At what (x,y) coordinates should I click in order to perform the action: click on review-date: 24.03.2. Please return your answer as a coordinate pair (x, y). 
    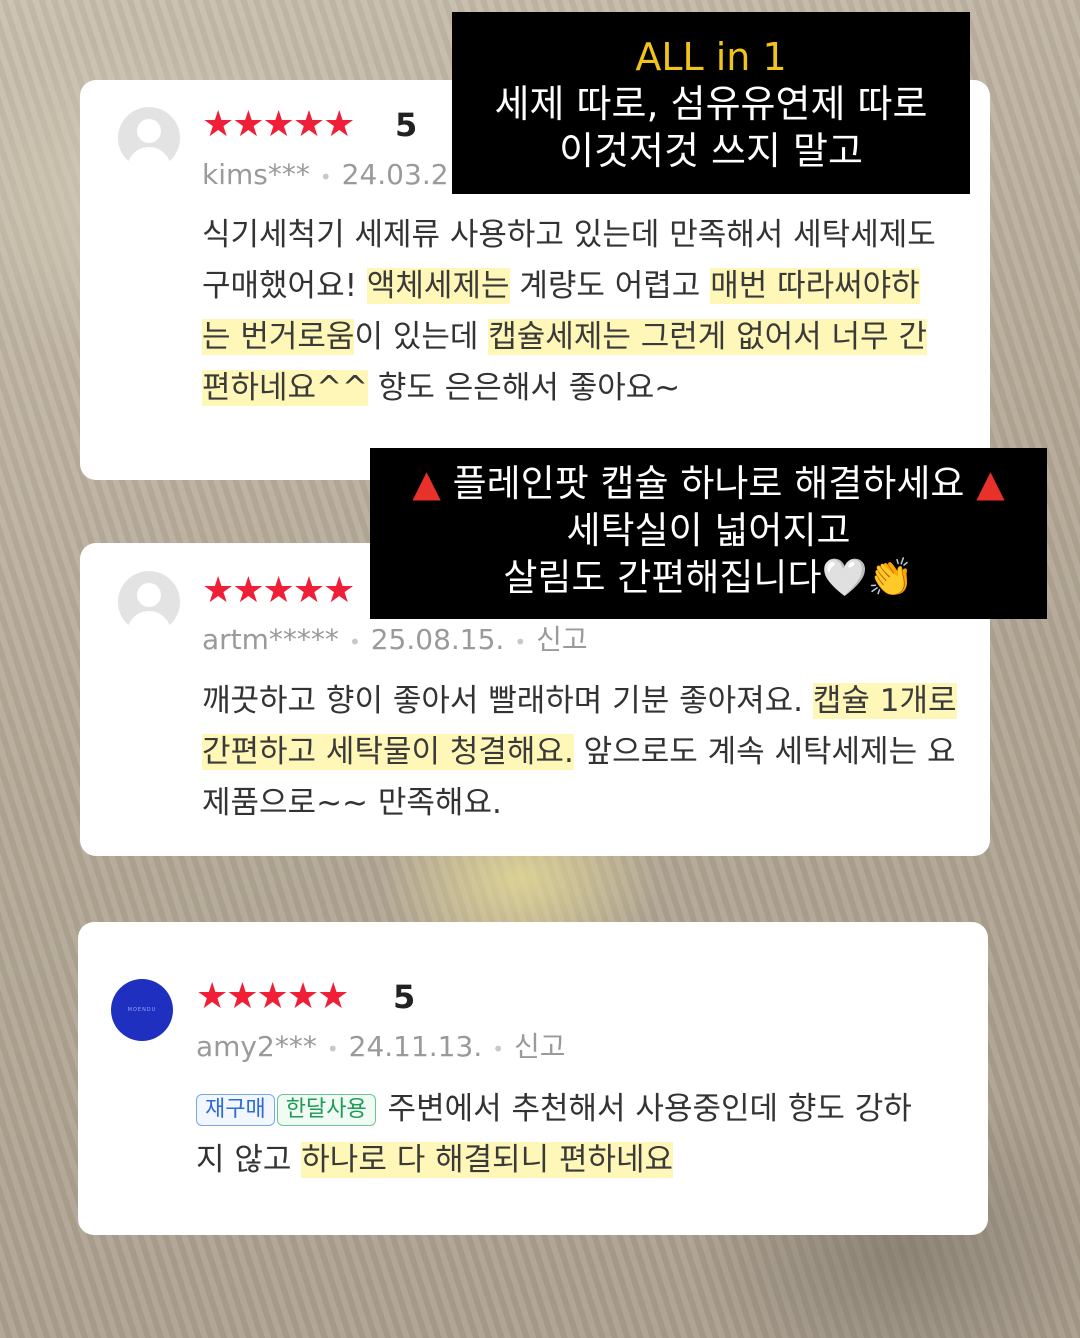
    Looking at the image, I should click on (395, 174).